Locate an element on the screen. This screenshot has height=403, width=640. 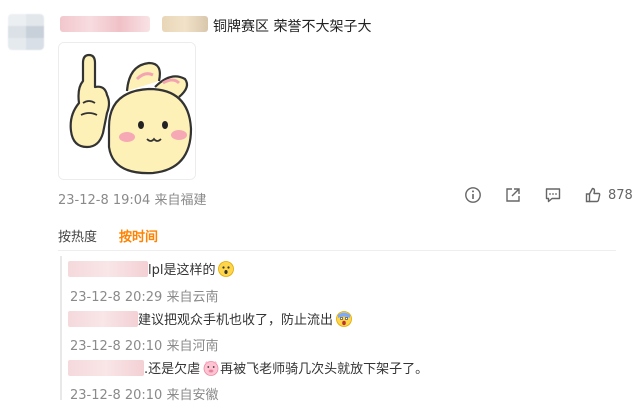
reply-meta: 23-12-8 20:29 来自云南 is located at coordinates (144, 295).